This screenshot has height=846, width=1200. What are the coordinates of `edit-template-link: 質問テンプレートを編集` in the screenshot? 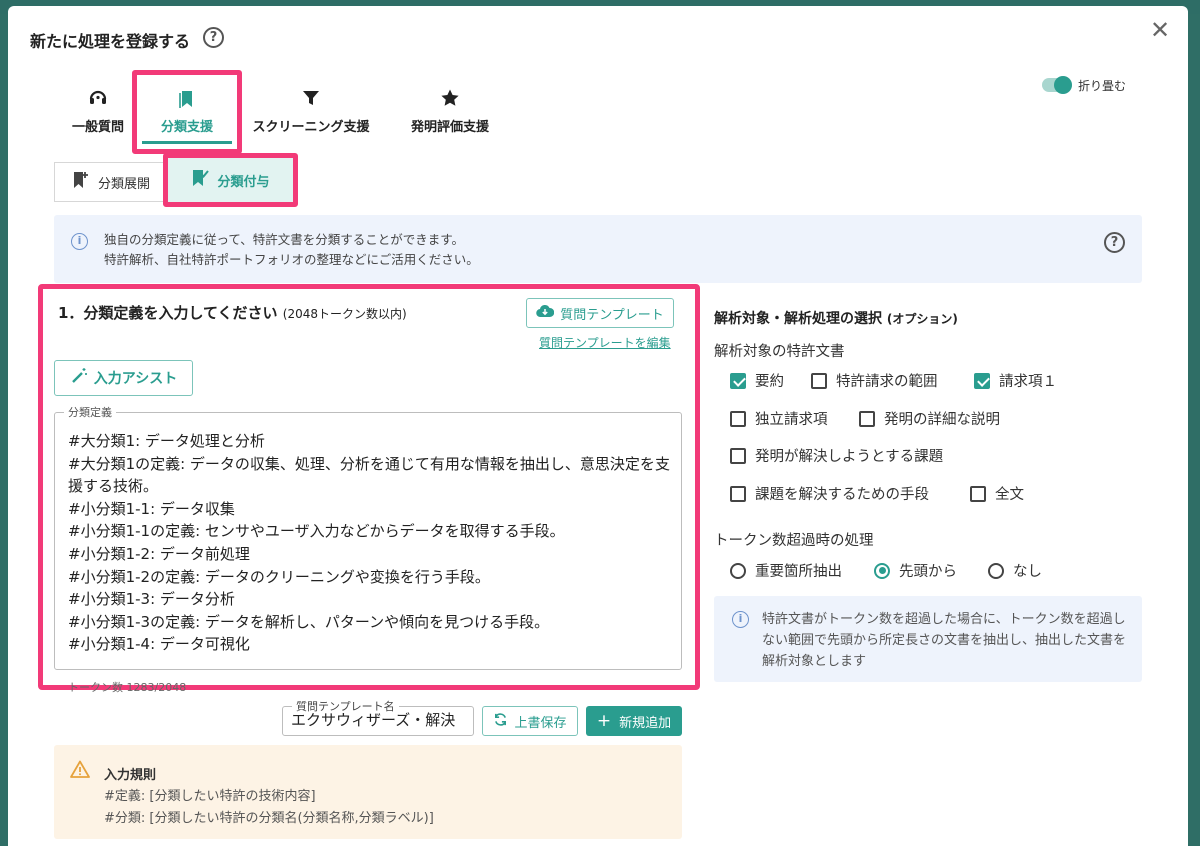 It's located at (605, 342).